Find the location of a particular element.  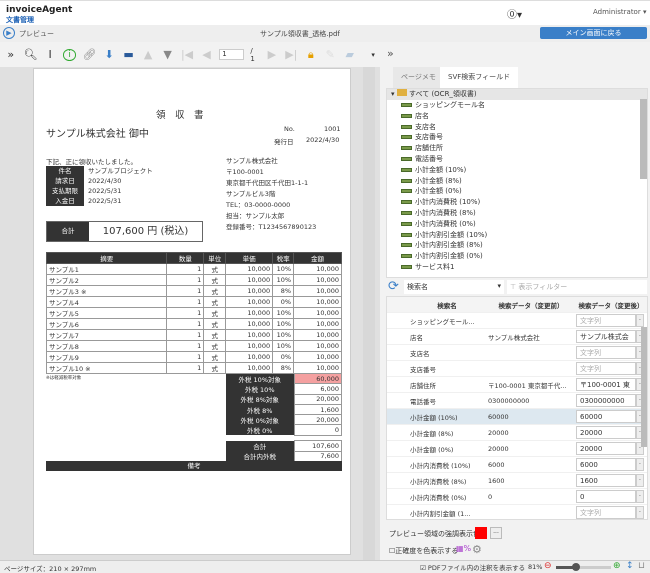

value-after-input: 〒100-0001 東 is located at coordinates (606, 384).